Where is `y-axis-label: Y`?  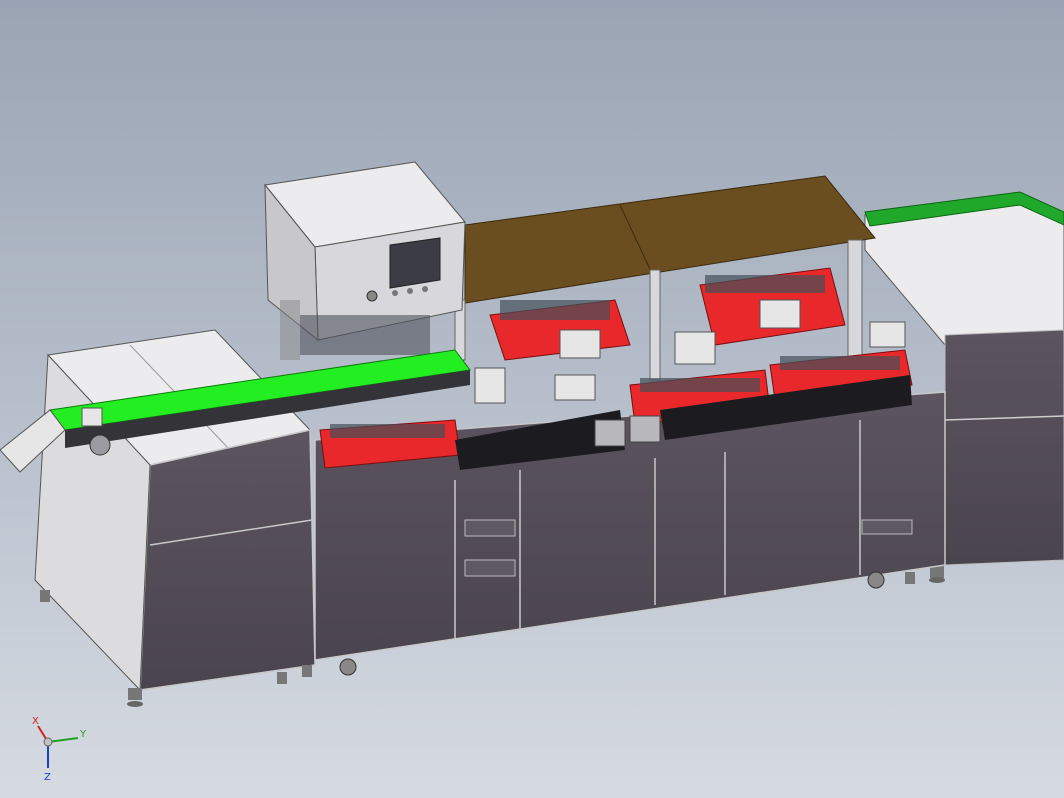
y-axis-label: Y is located at coordinates (83, 734).